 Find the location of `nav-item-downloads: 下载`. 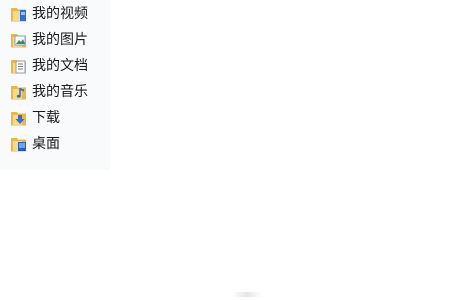

nav-item-downloads: 下载 is located at coordinates (48, 118).